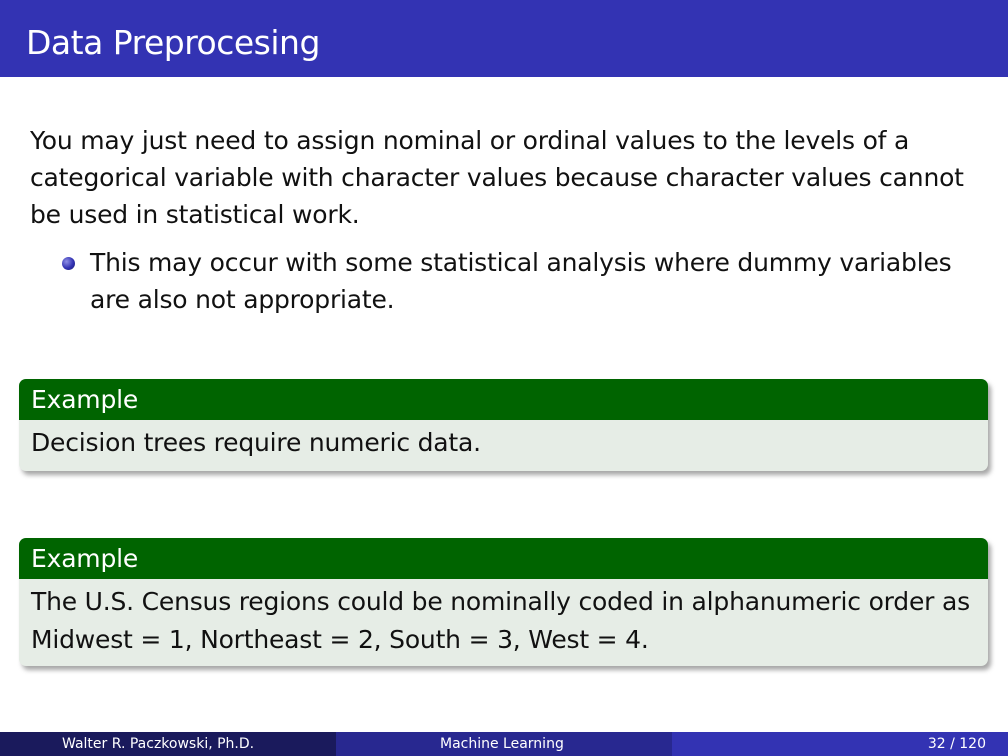  I want to click on footer-course: Machine Learning, so click(502, 744).